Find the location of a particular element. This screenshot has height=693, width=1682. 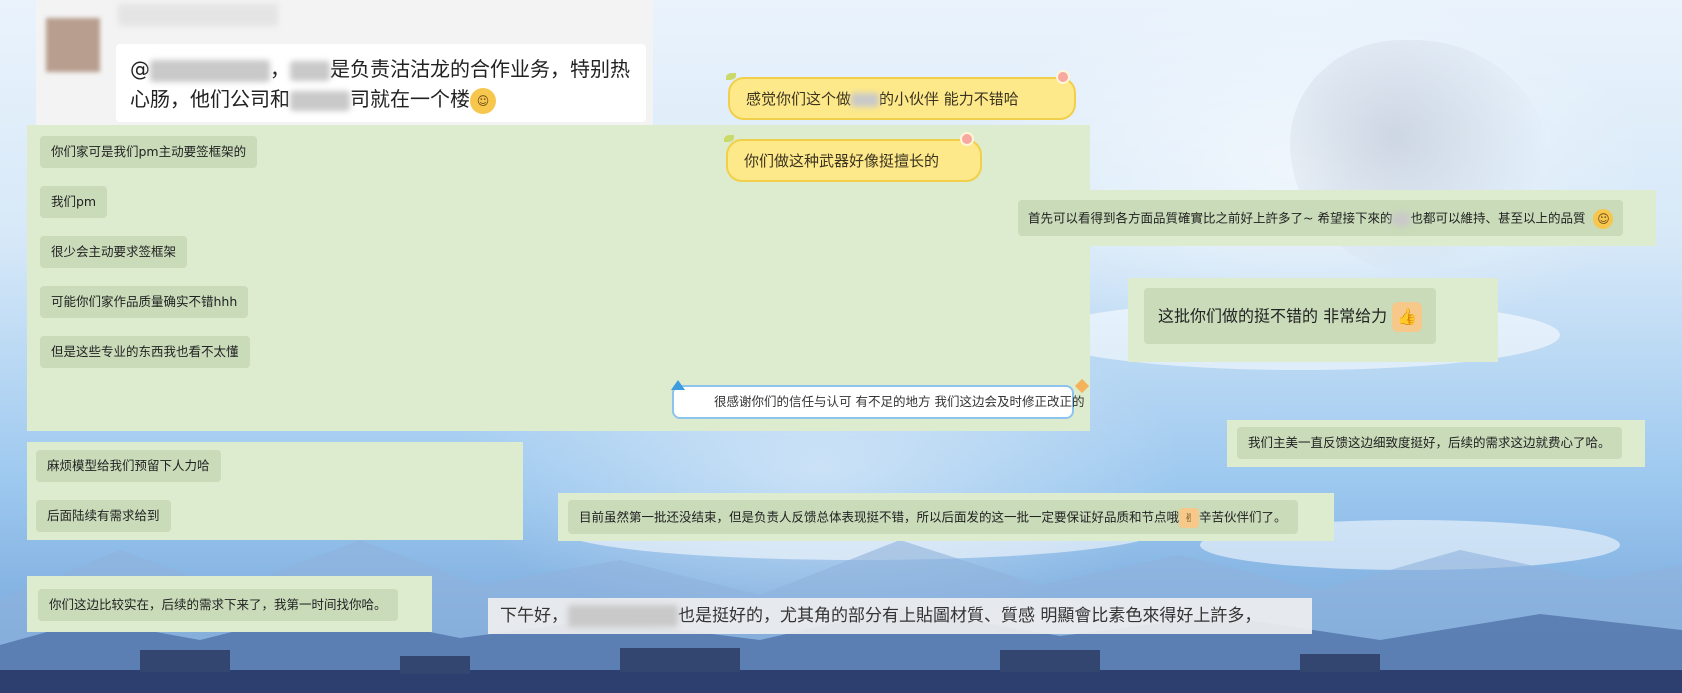

chat-pane-feedback: 我们主美一直反馈这边细致度挺好，后续的需求这边就费心了哈。 is located at coordinates (1436, 443).